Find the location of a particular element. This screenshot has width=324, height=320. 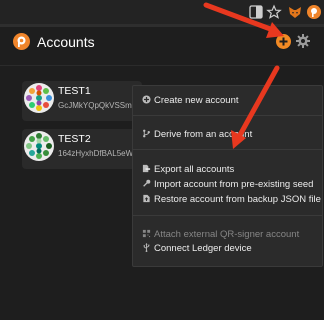

page-title: Accounts is located at coordinates (66, 42).